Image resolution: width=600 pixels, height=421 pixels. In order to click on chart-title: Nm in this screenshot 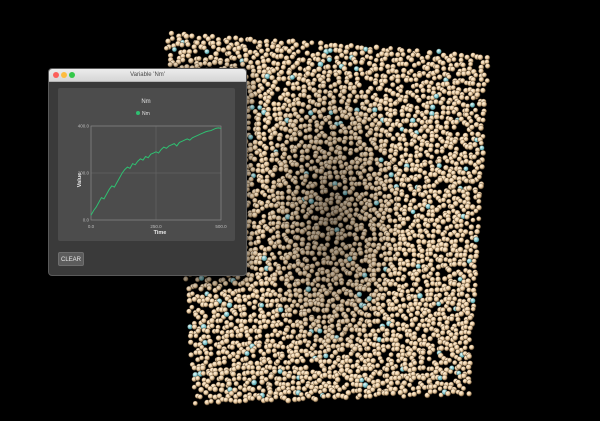, I will do `click(145, 102)`.